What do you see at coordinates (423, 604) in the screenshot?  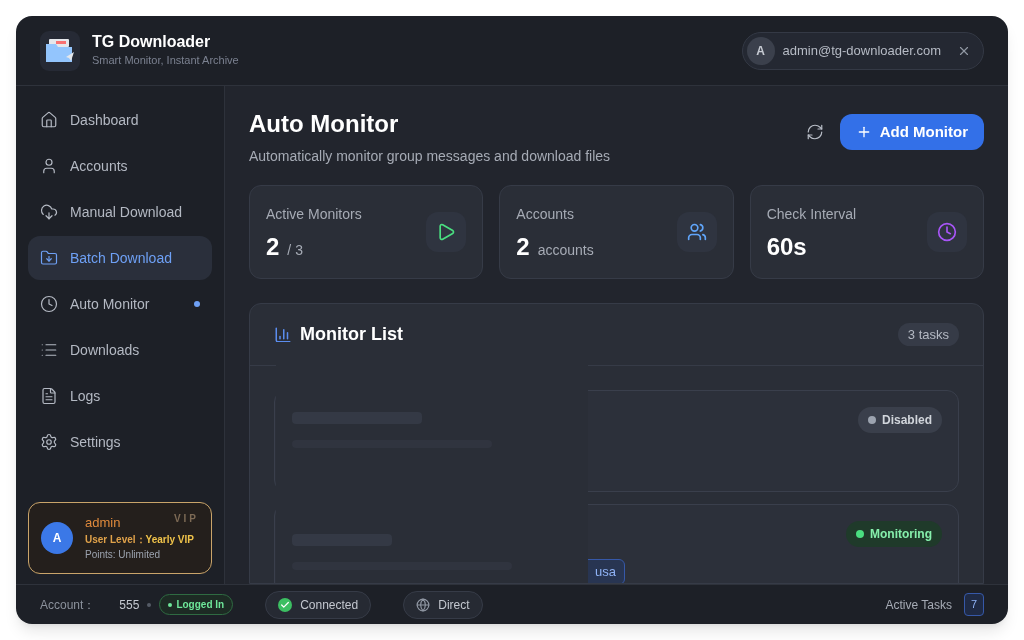 I see `globe-icon` at bounding box center [423, 604].